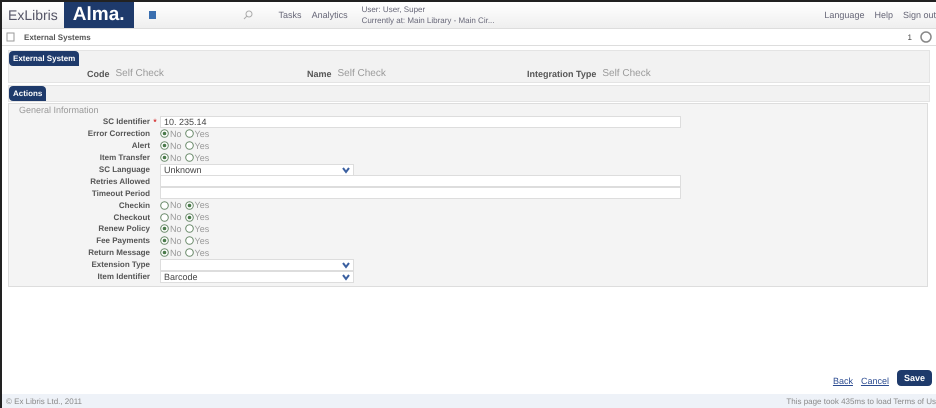 Image resolution: width=936 pixels, height=408 pixels. What do you see at coordinates (883, 15) in the screenshot?
I see `header-link: Help` at bounding box center [883, 15].